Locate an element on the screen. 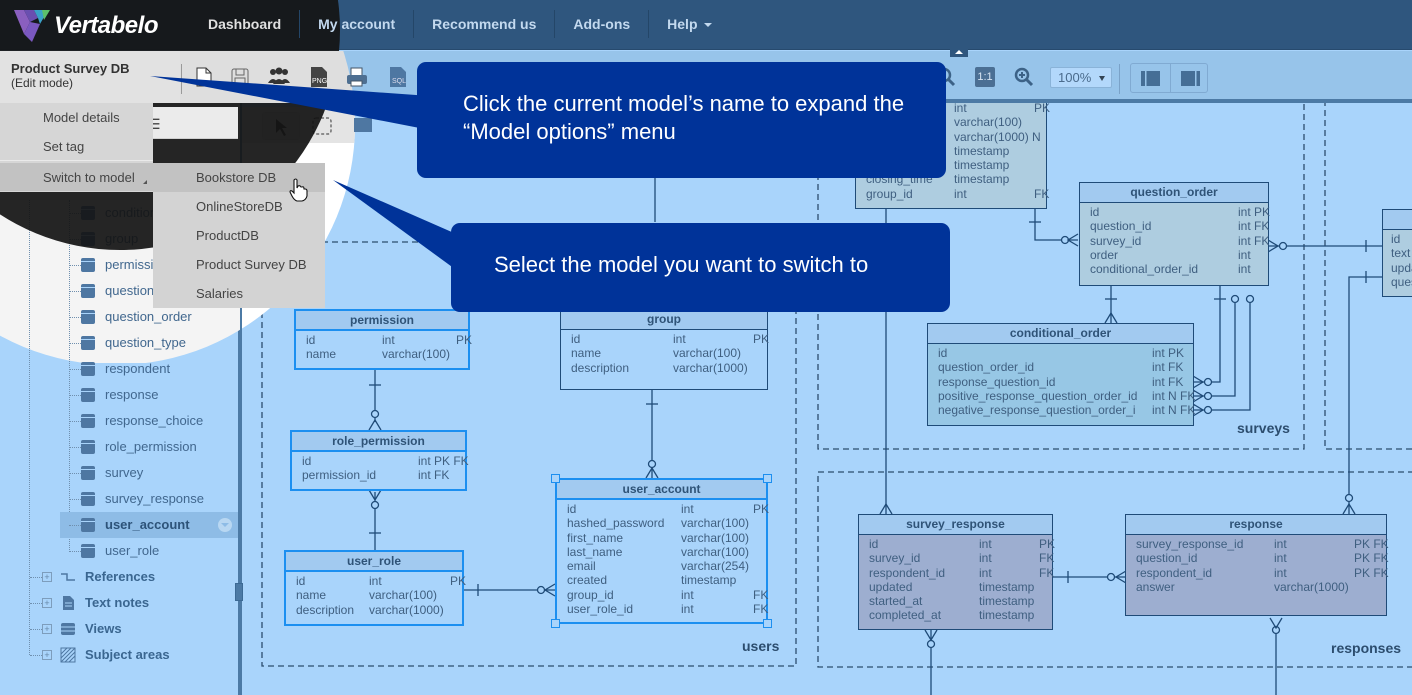 Image resolution: width=1412 pixels, height=695 pixels. nav-label: Dashboard is located at coordinates (245, 24).